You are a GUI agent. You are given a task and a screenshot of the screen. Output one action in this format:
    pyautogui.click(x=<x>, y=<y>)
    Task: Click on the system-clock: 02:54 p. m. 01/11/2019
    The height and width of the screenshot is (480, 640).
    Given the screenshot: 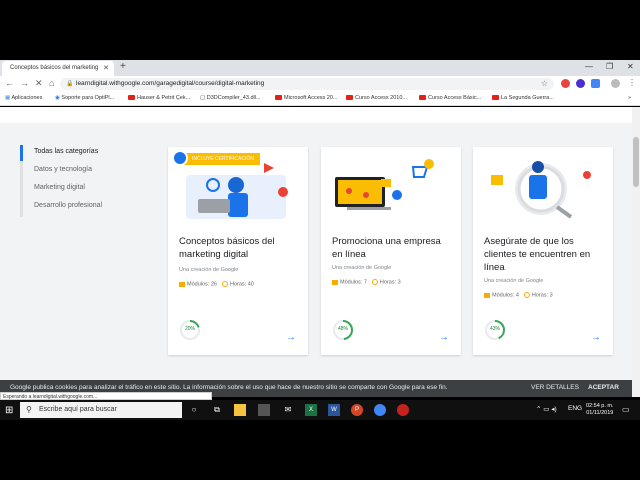 What is the action you would take?
    pyautogui.click(x=600, y=410)
    